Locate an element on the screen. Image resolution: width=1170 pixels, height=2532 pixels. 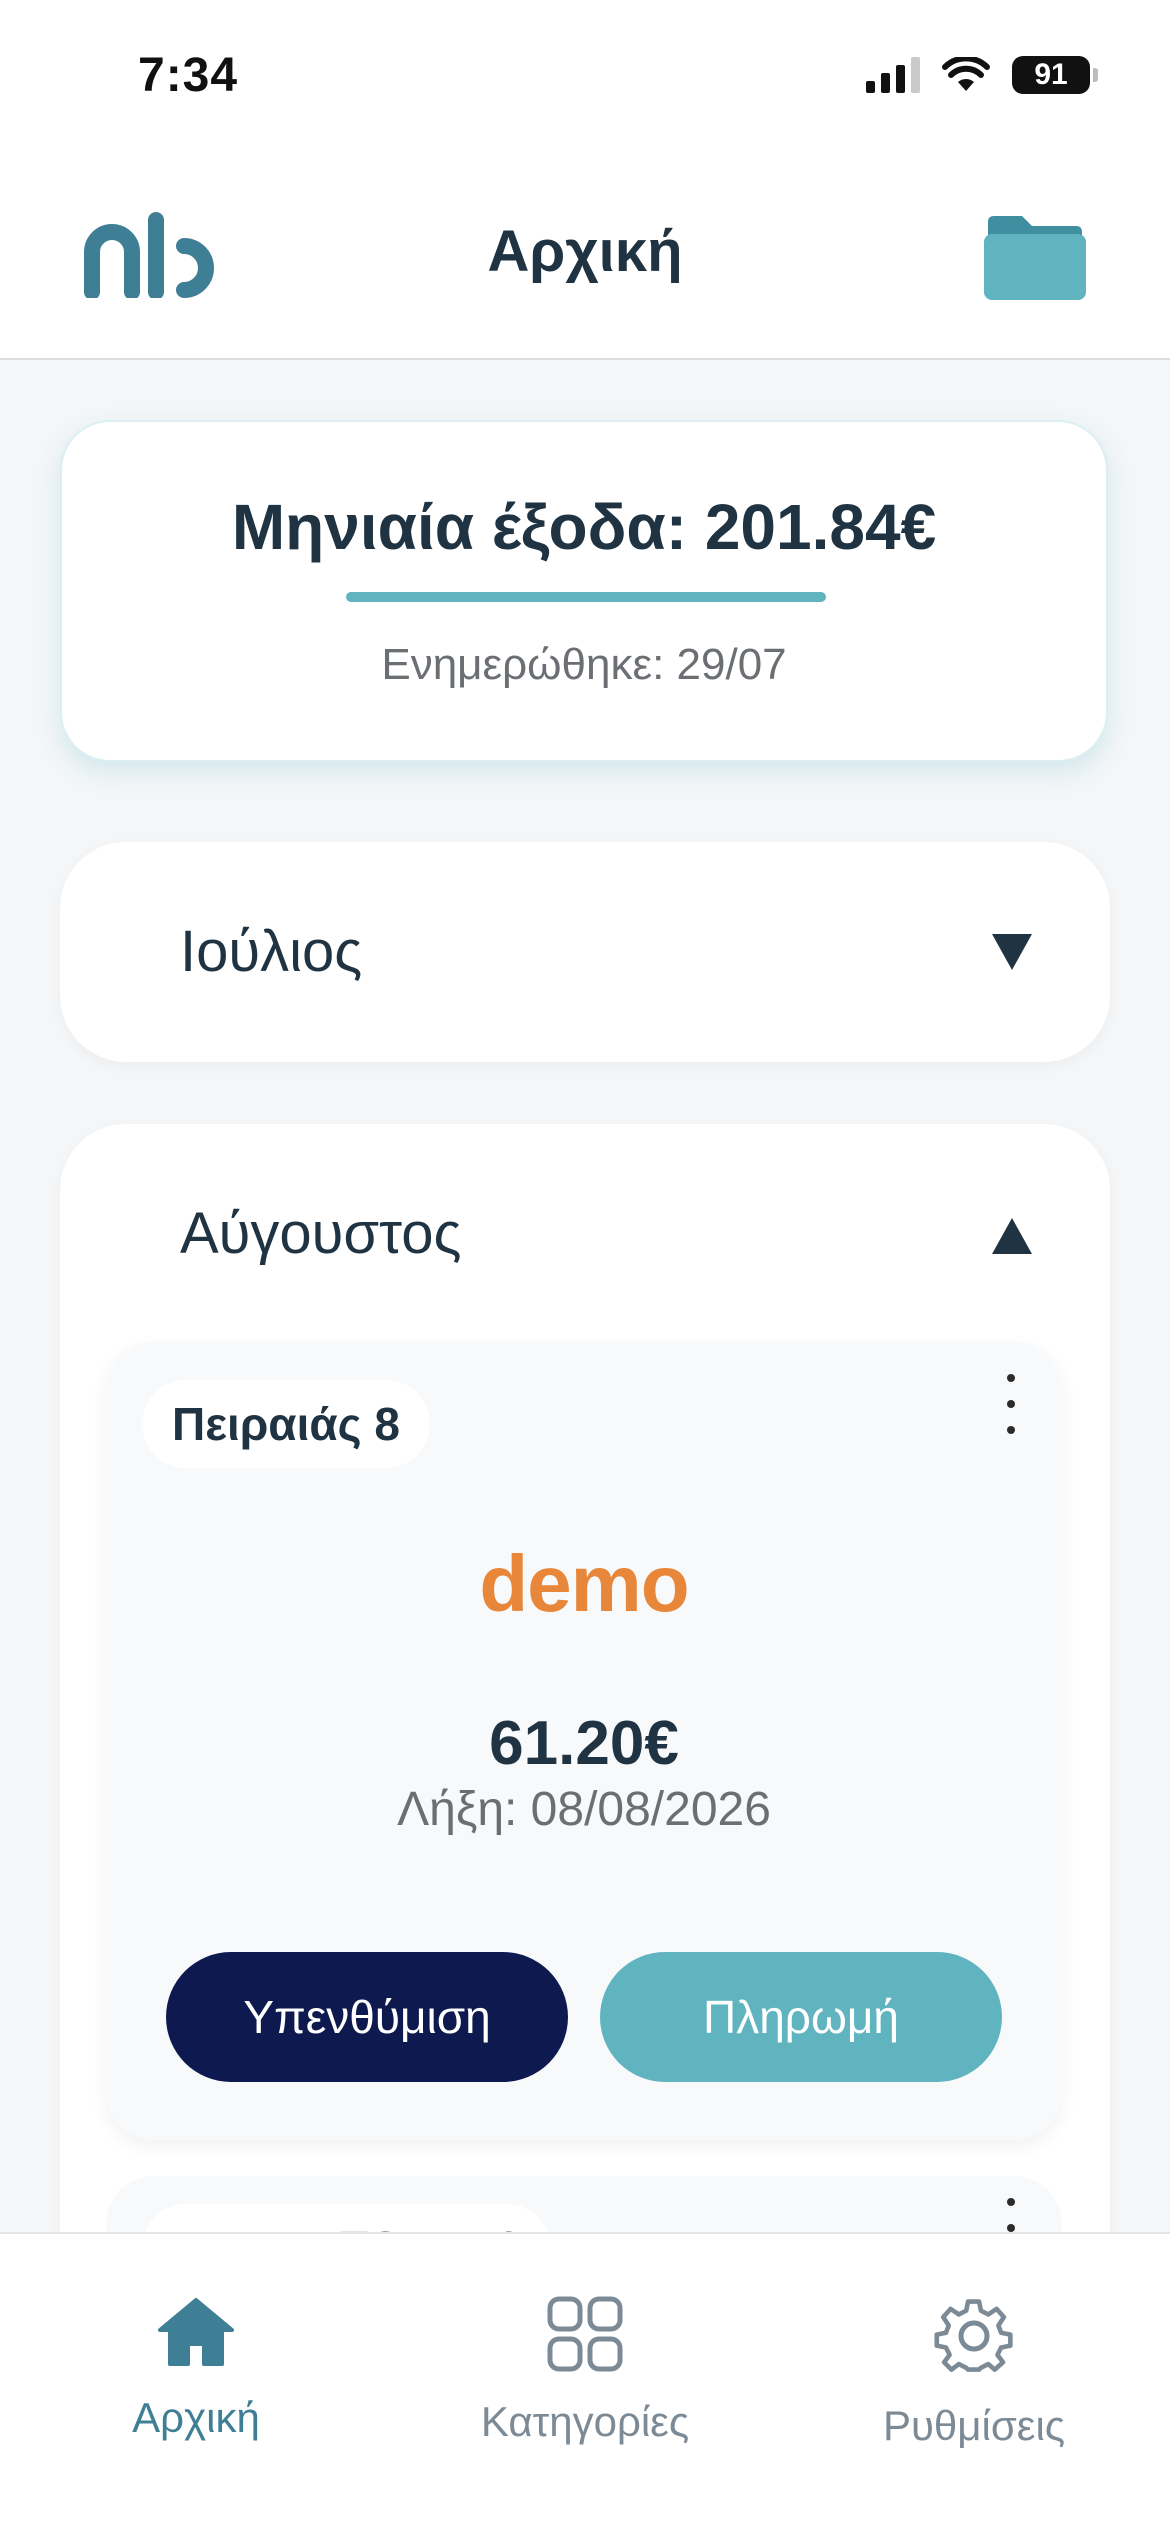
month-label: Ιούλιος is located at coordinates (271, 951).